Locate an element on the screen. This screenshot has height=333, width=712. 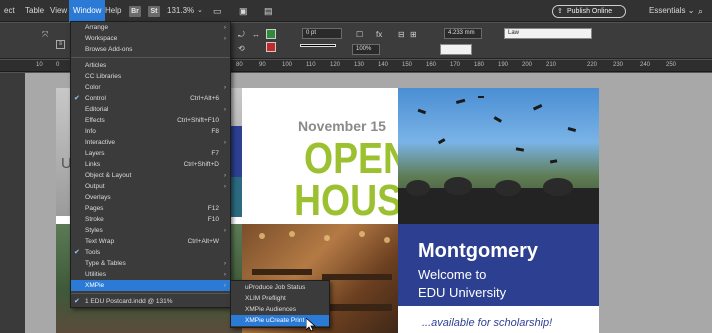
stock-badge: St is located at coordinates (154, 11).